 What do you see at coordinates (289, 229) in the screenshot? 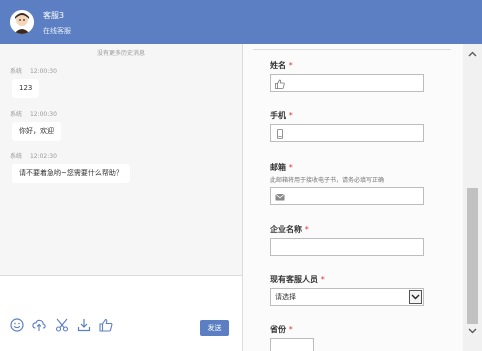
I see `company-label: 企业名称 *` at bounding box center [289, 229].